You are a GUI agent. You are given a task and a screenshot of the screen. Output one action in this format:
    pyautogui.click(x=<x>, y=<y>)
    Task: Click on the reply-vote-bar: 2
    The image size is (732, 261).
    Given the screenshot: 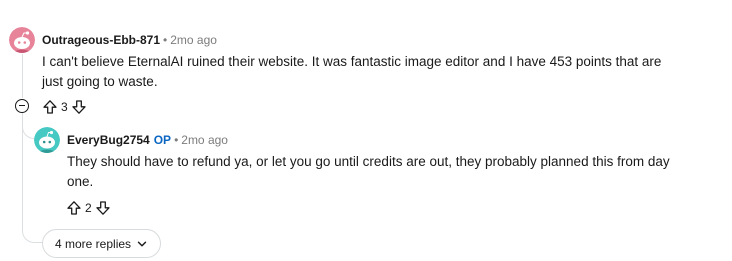 What is the action you would take?
    pyautogui.click(x=88, y=208)
    